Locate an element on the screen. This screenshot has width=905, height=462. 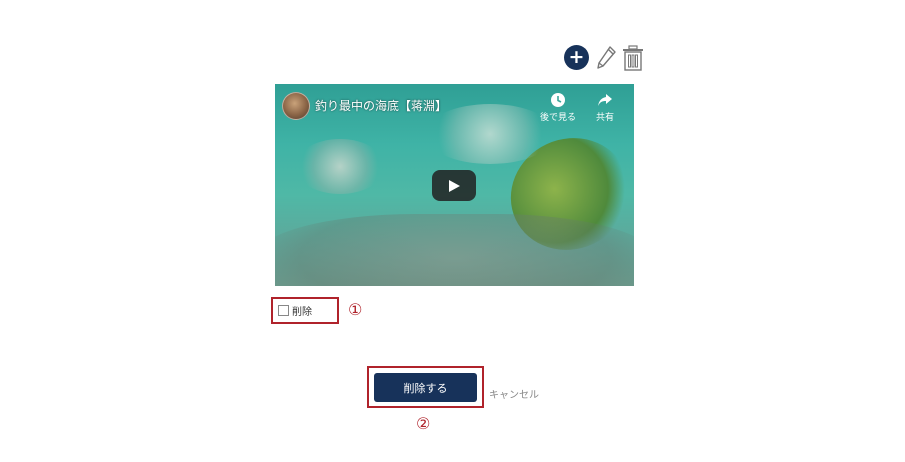
pencil-icon is located at coordinates (606, 57).